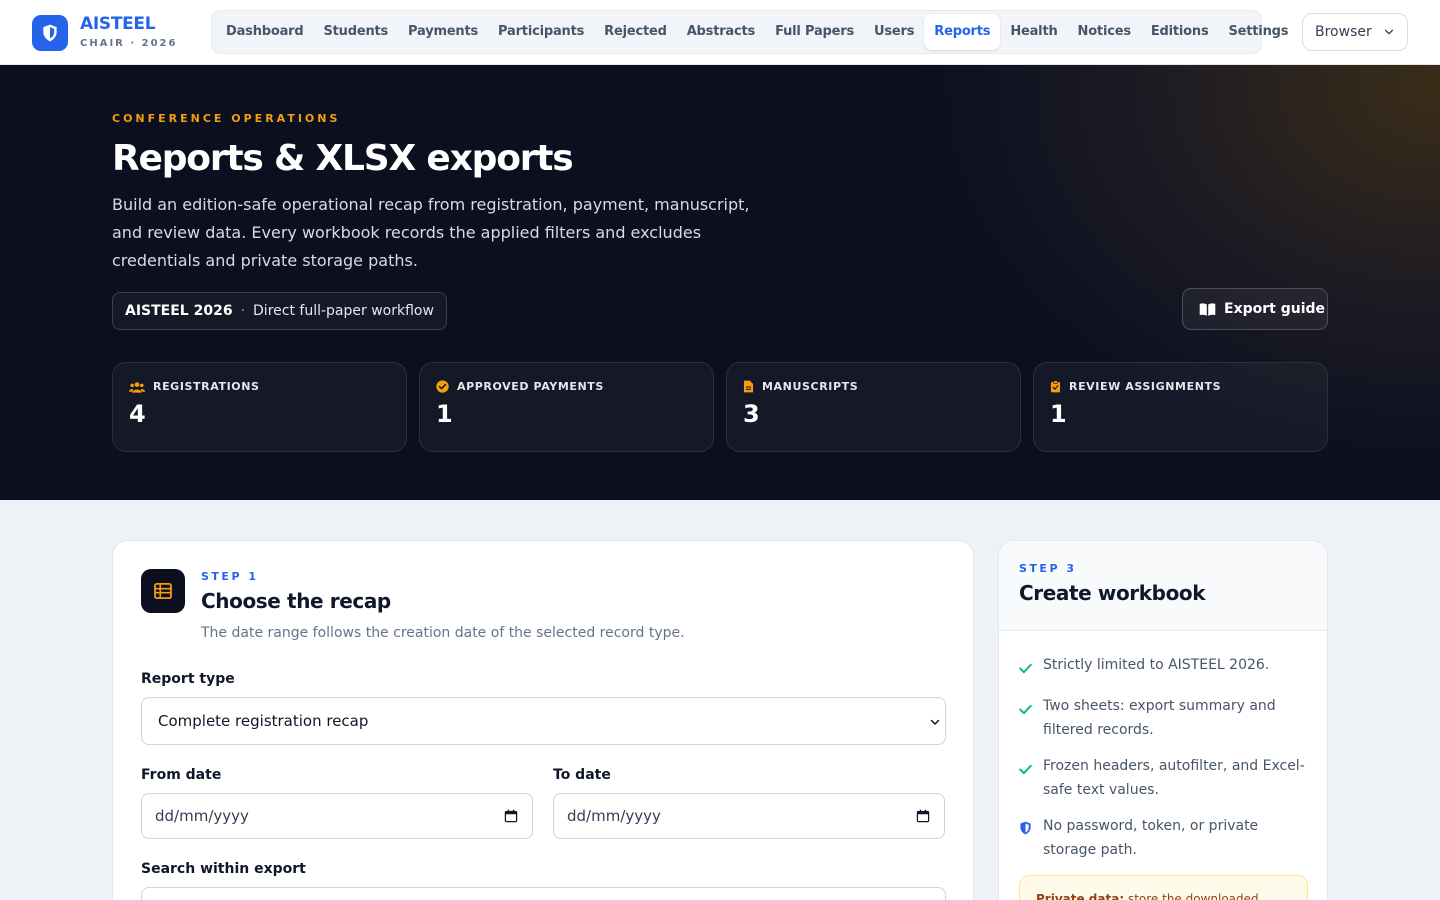 This screenshot has width=1440, height=900. Describe the element at coordinates (1207, 309) in the screenshot. I see `book-icon` at that location.